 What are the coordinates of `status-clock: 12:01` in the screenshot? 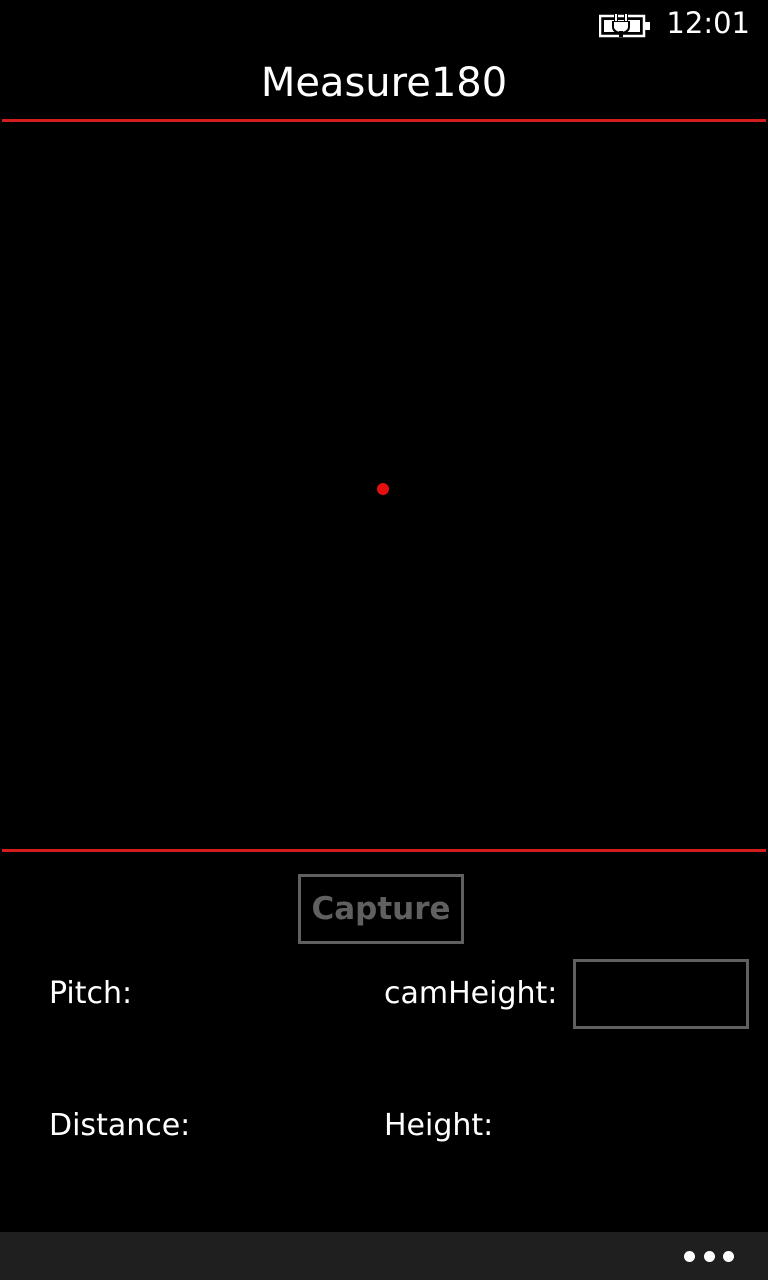 It's located at (708, 23).